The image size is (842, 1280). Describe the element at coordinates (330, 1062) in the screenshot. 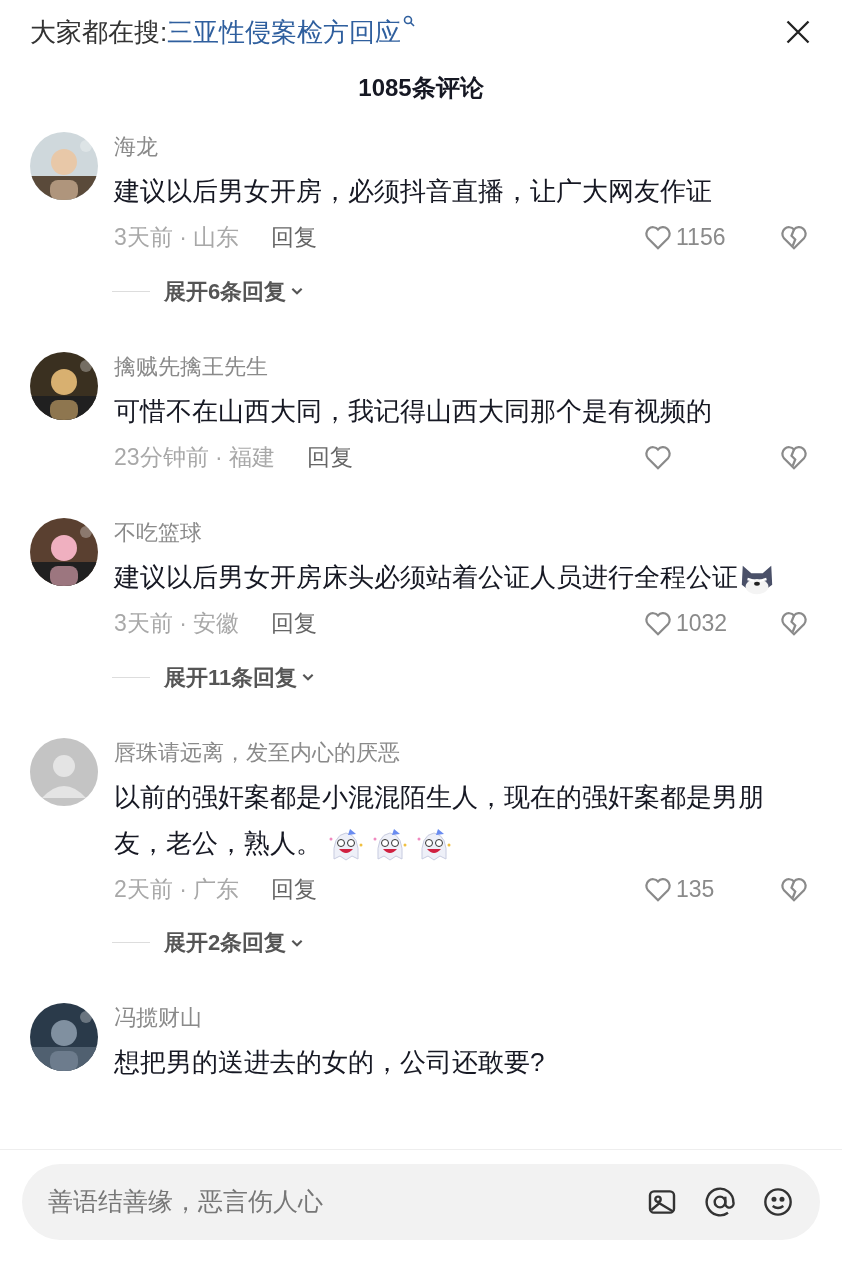

I see `comment-text: 想把男的送进去的女的，公司还敢要?` at that location.